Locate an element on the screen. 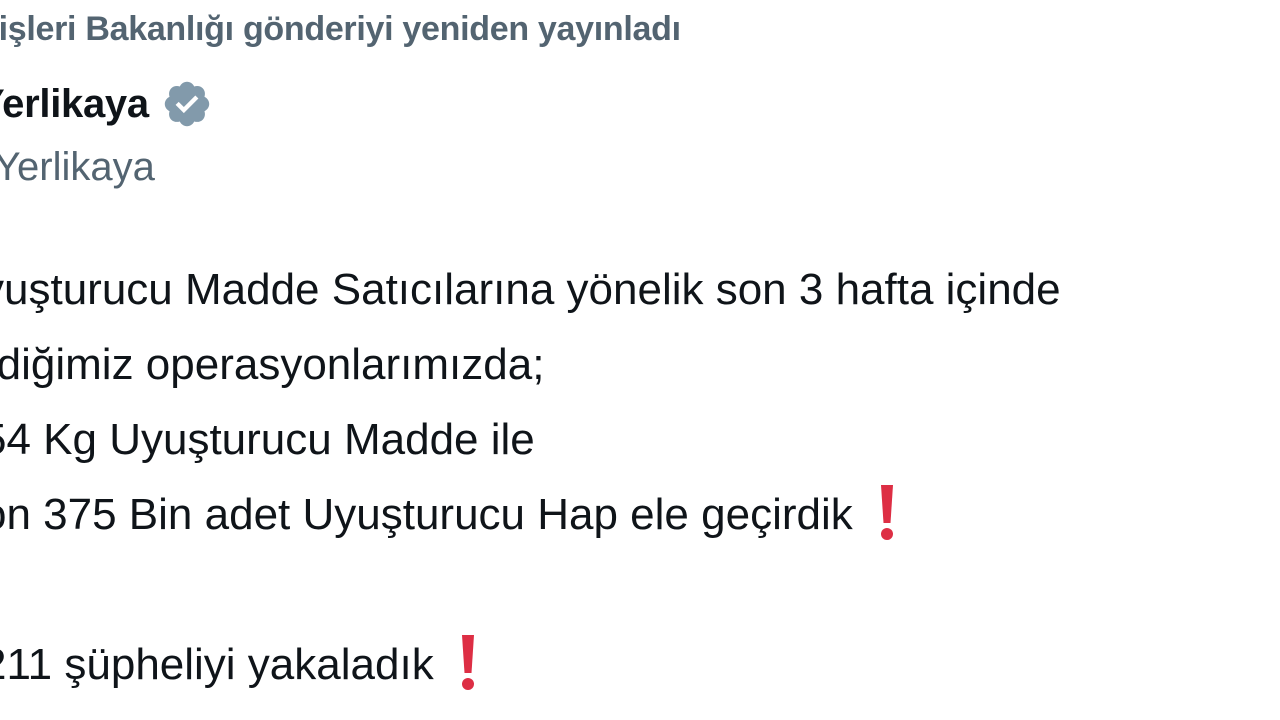  author-display-name: Yerlikaya is located at coordinates (74, 104).